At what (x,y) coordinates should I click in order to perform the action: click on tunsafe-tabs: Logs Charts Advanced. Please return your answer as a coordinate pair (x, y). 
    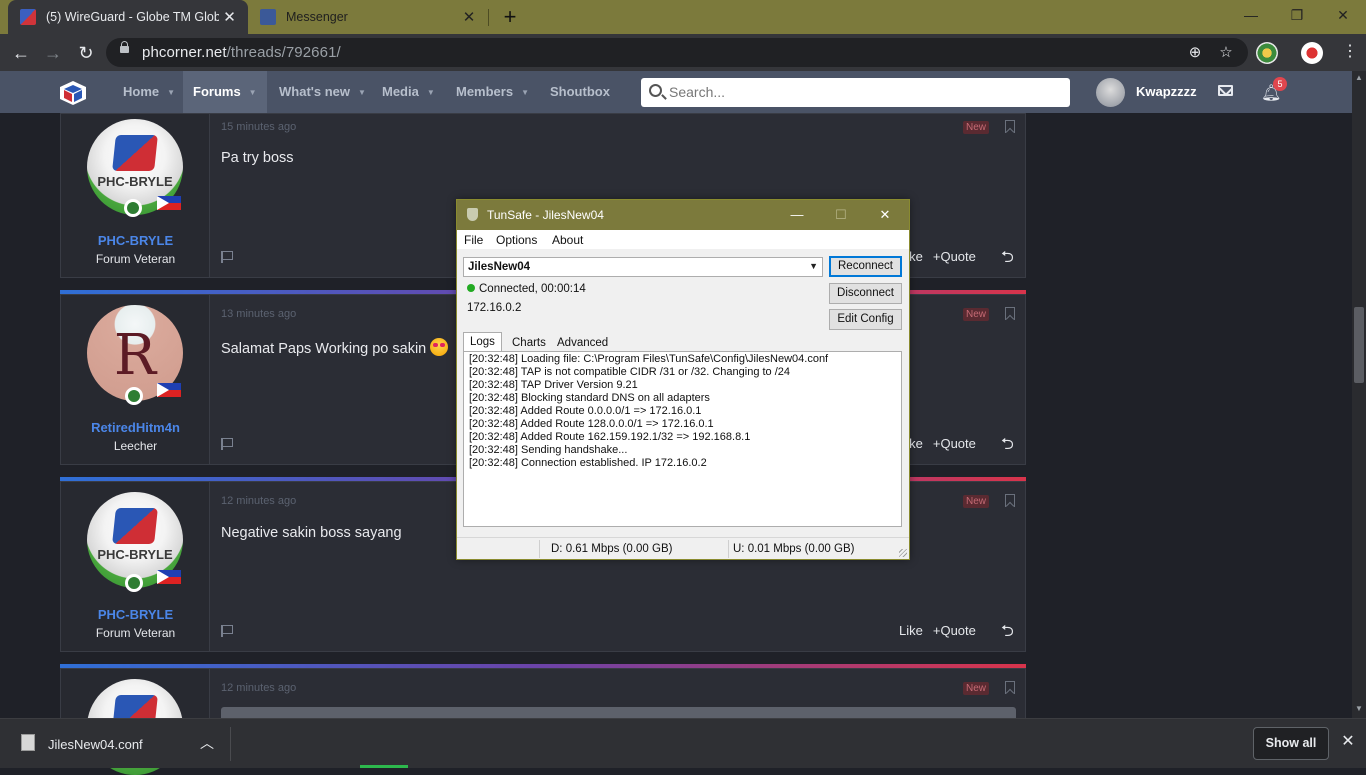
    Looking at the image, I should click on (683, 342).